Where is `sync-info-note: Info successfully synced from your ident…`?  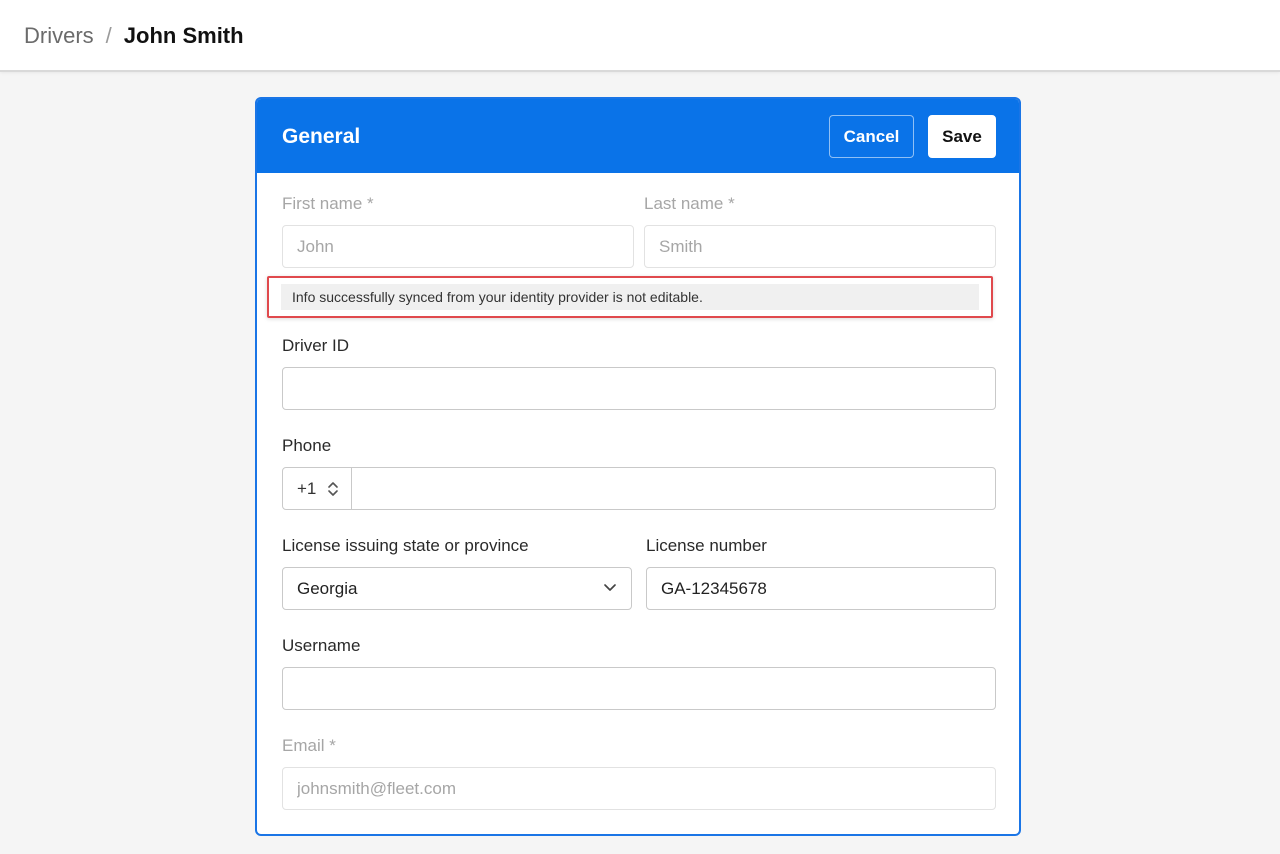 sync-info-note: Info successfully synced from your ident… is located at coordinates (630, 297).